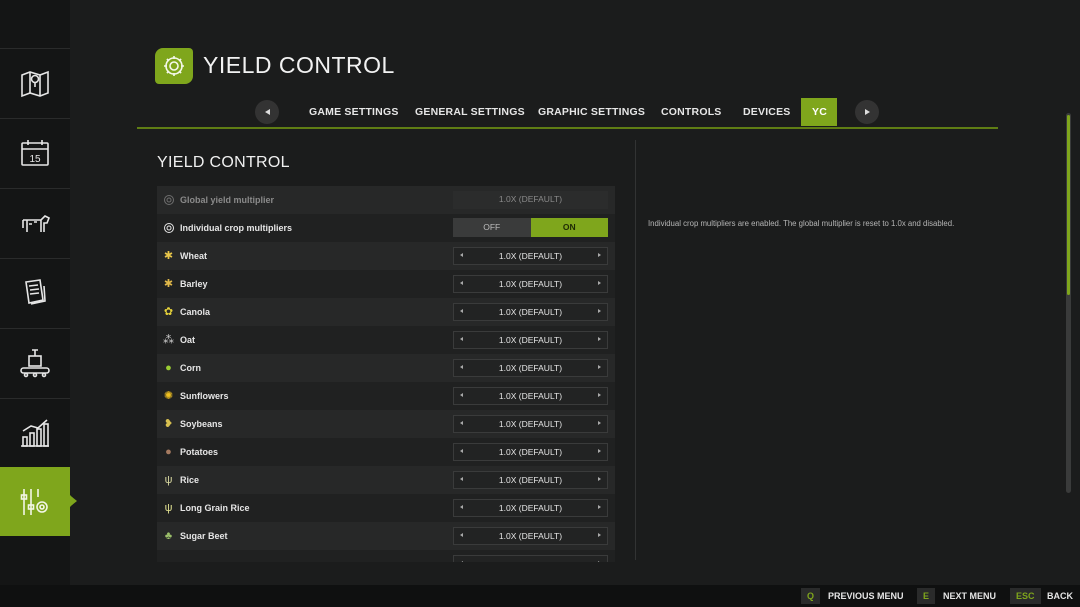  I want to click on next-menu-label: NEXT MENU, so click(969, 596).